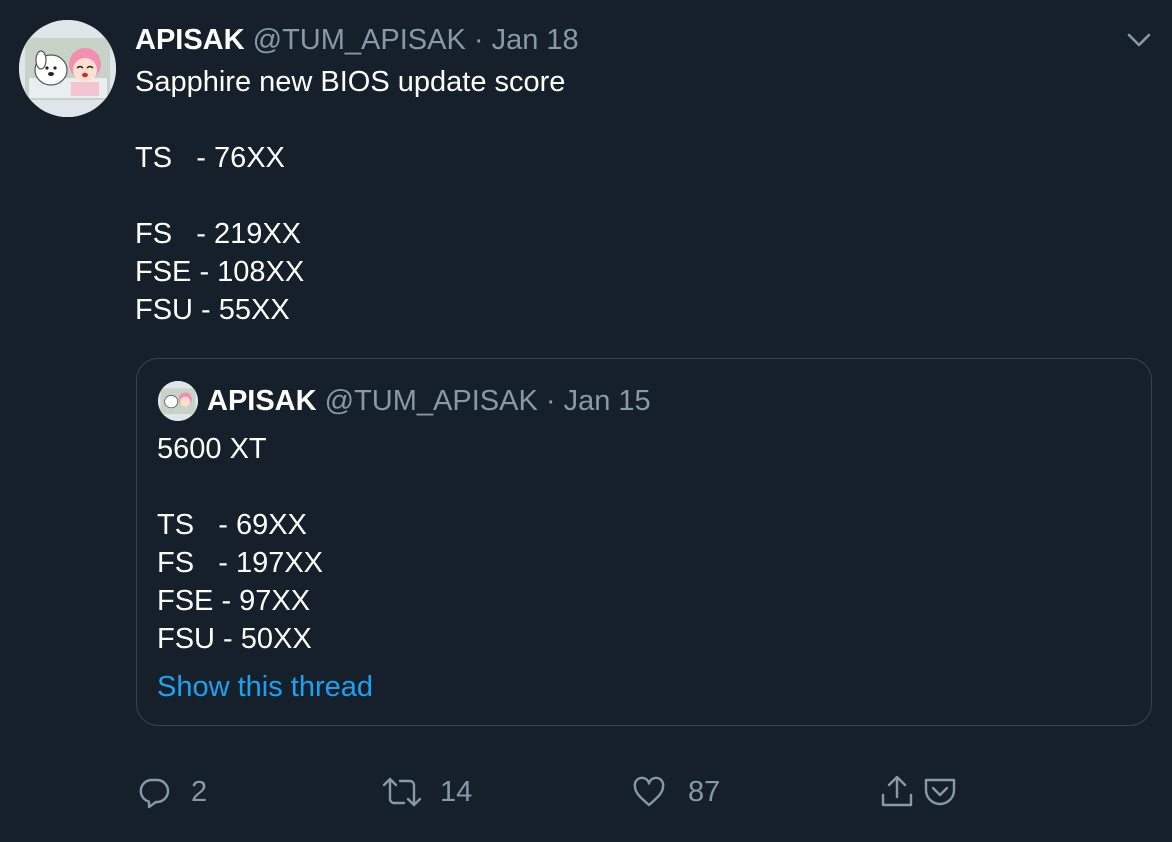 This screenshot has width=1172, height=842. What do you see at coordinates (535, 40) in the screenshot?
I see `tweet-date: Jan 18` at bounding box center [535, 40].